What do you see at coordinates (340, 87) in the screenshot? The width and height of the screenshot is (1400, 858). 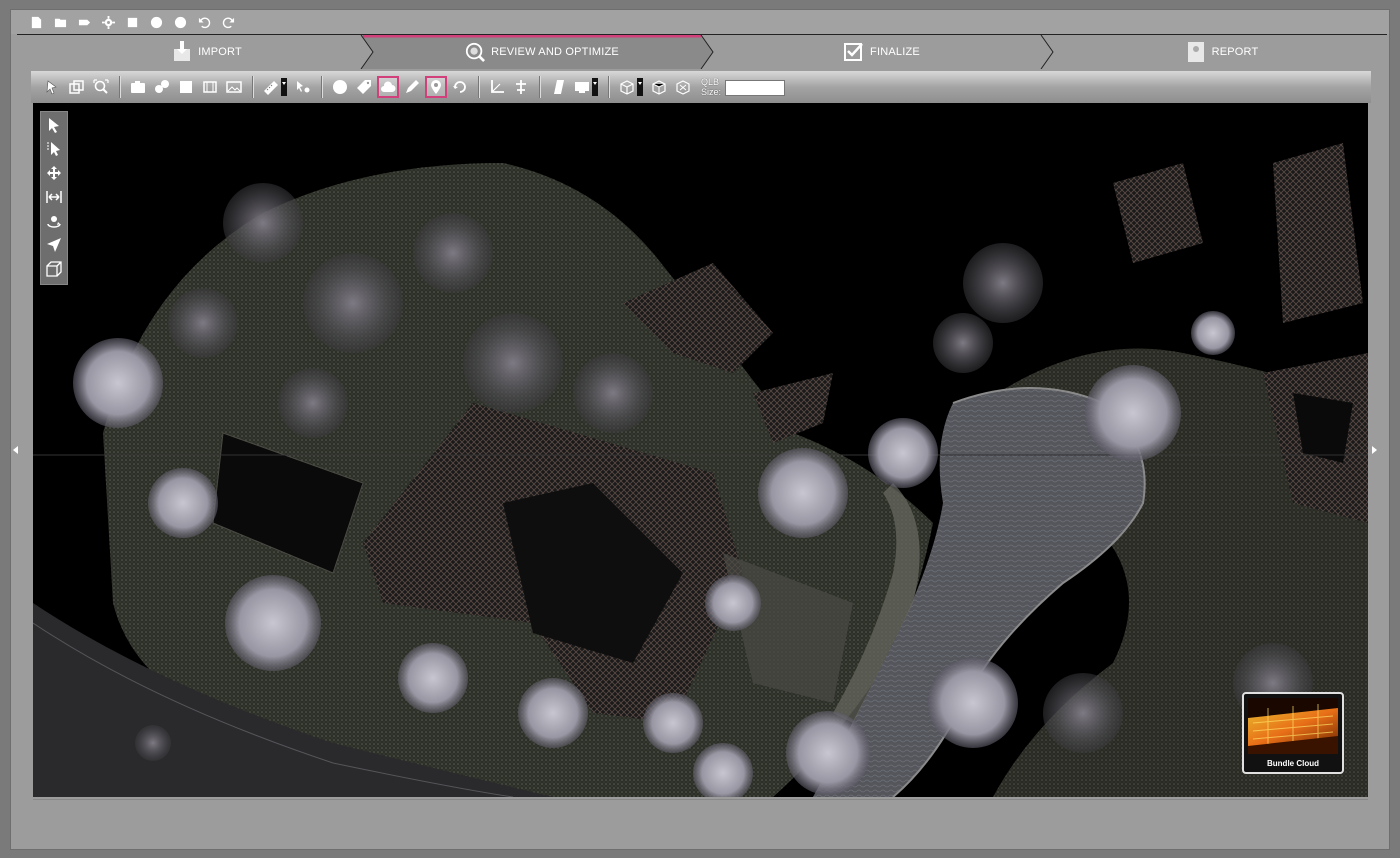 I see `sphere-icon` at bounding box center [340, 87].